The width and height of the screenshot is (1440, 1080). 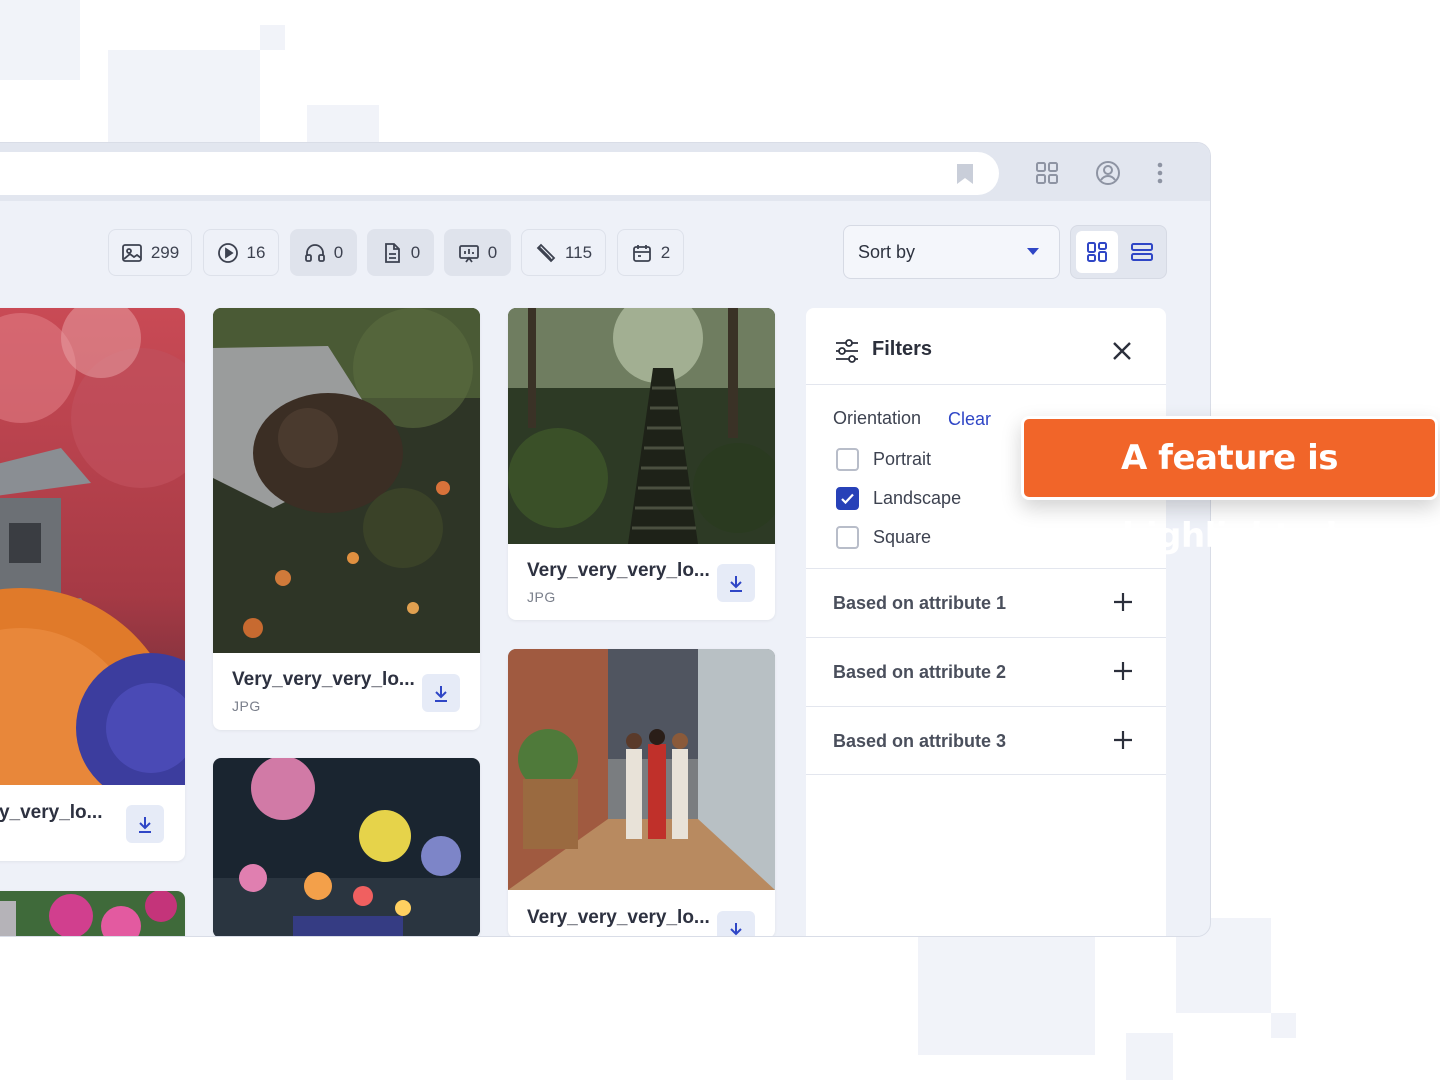 I want to click on presentation-icon, so click(x=468, y=253).